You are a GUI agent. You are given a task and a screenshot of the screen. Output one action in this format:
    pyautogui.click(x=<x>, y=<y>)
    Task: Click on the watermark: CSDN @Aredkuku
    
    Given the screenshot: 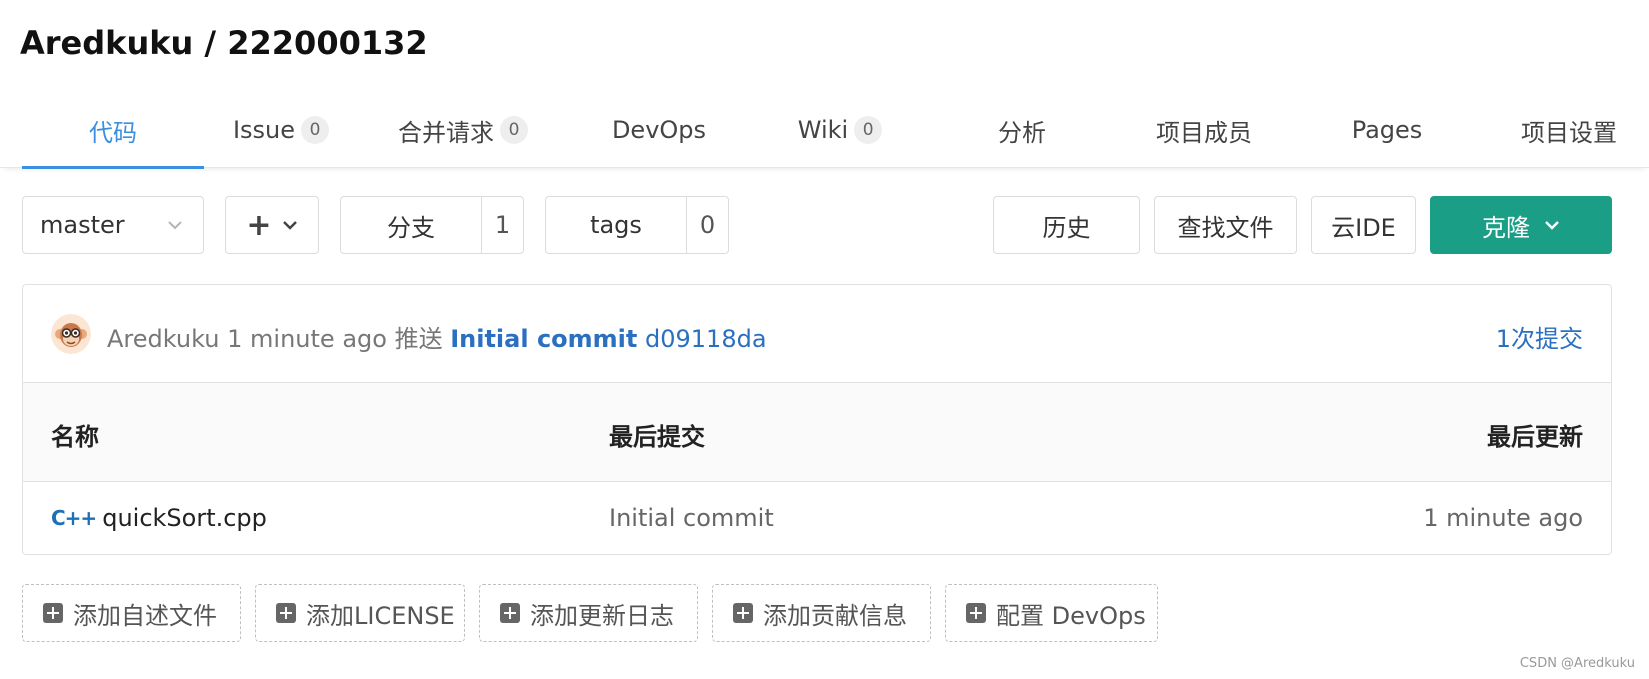 What is the action you would take?
    pyautogui.click(x=1577, y=663)
    